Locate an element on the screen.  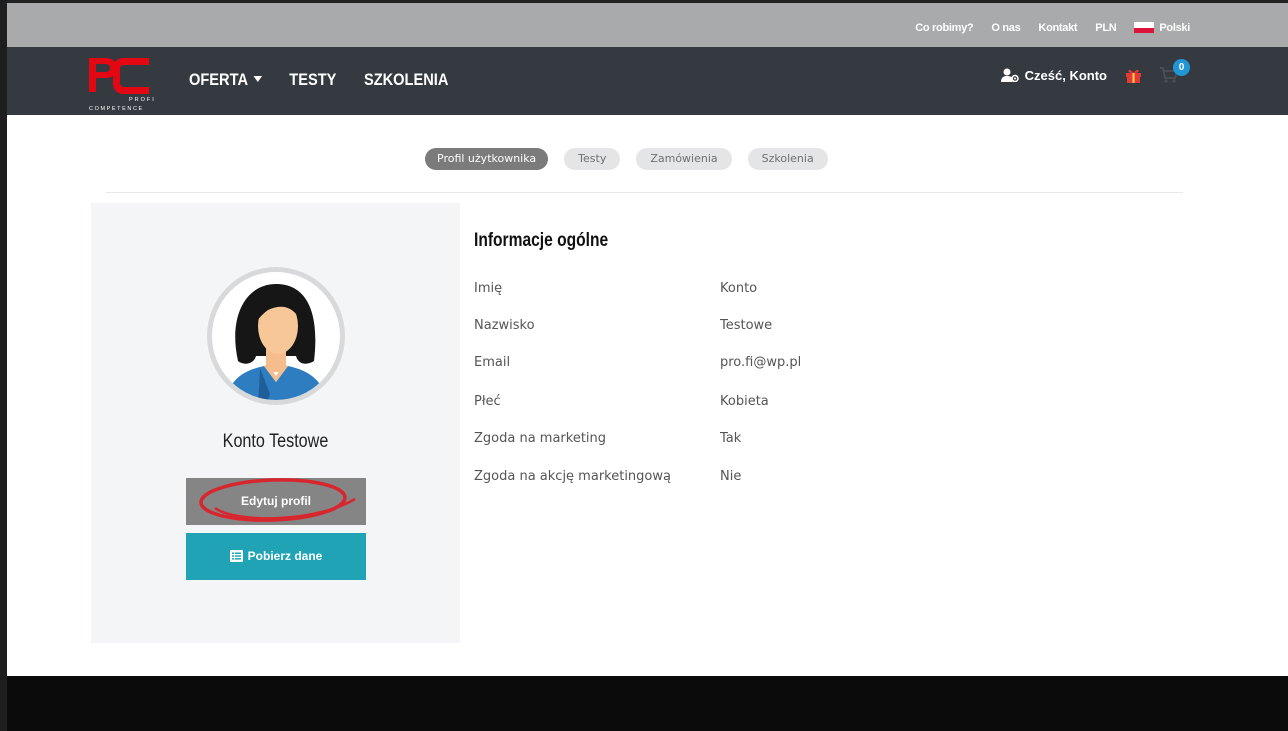
logo-text: COMPETENCE is located at coordinates (116, 109).